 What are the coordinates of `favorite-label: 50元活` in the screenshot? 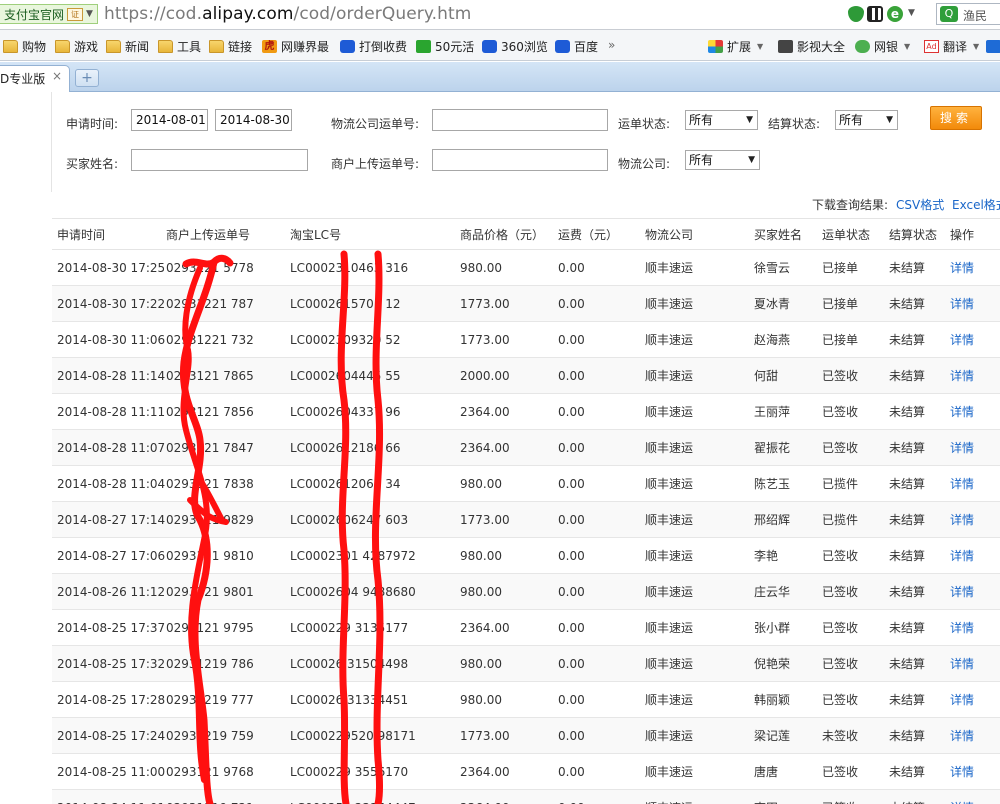 It's located at (455, 46).